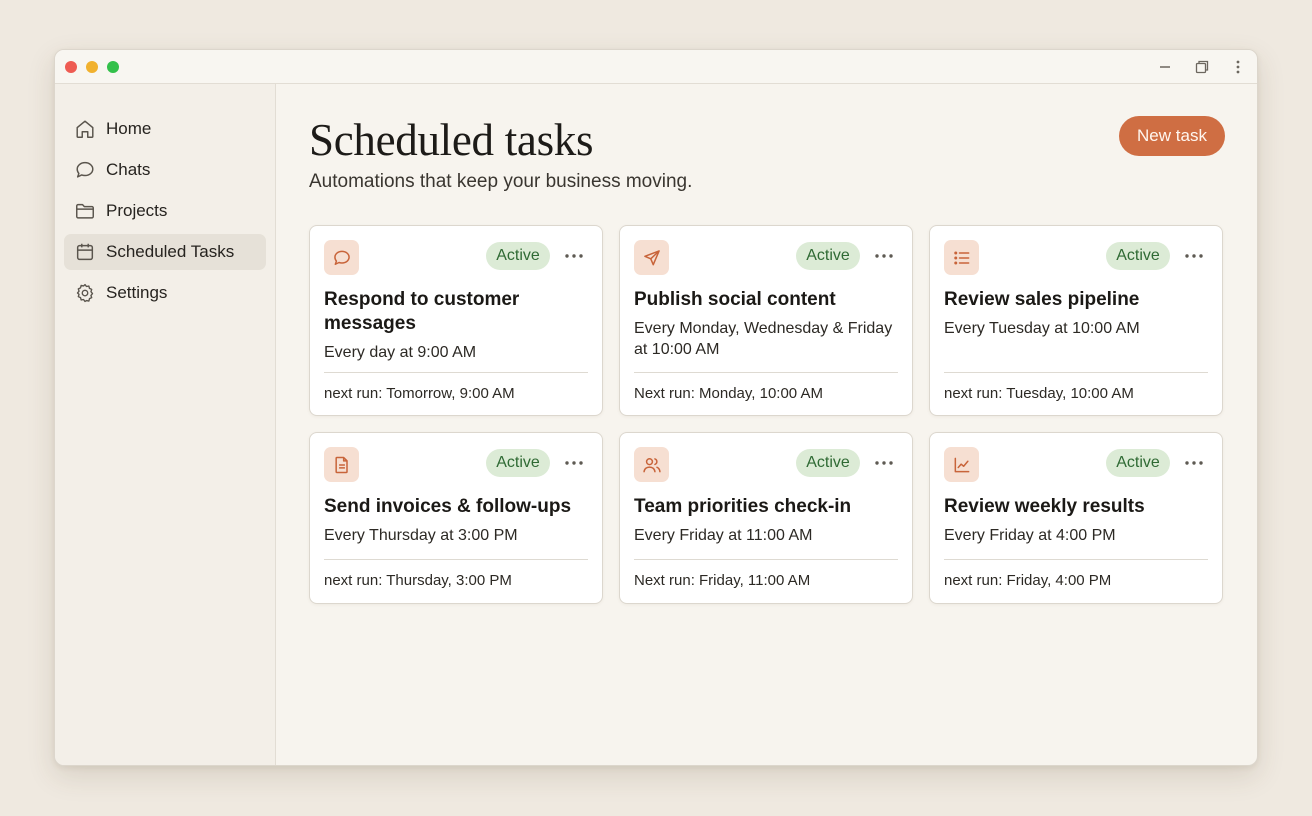 The image size is (1312, 816). I want to click on minimize-window-button, so click(92, 67).